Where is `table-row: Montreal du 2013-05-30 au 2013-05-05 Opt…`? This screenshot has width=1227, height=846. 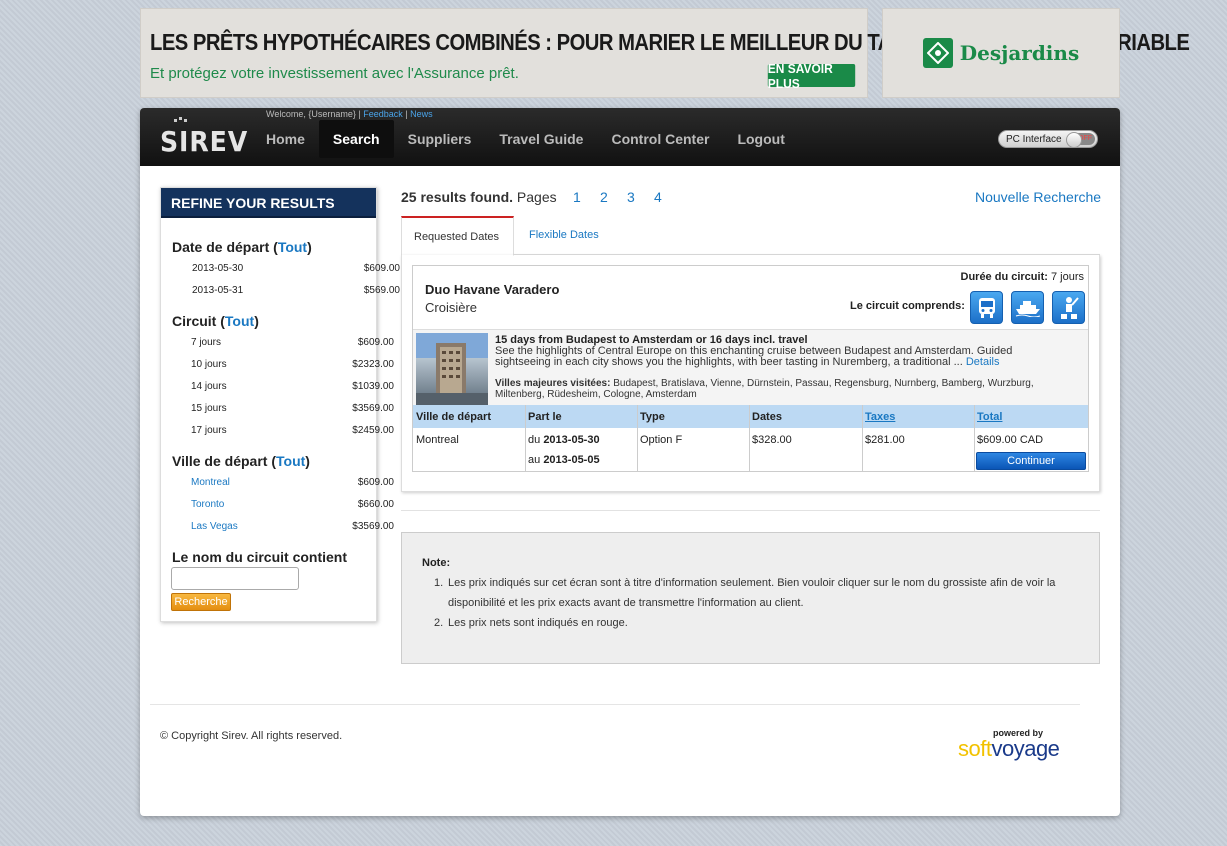 table-row: Montreal du 2013-05-30 au 2013-05-05 Opt… is located at coordinates (750, 450).